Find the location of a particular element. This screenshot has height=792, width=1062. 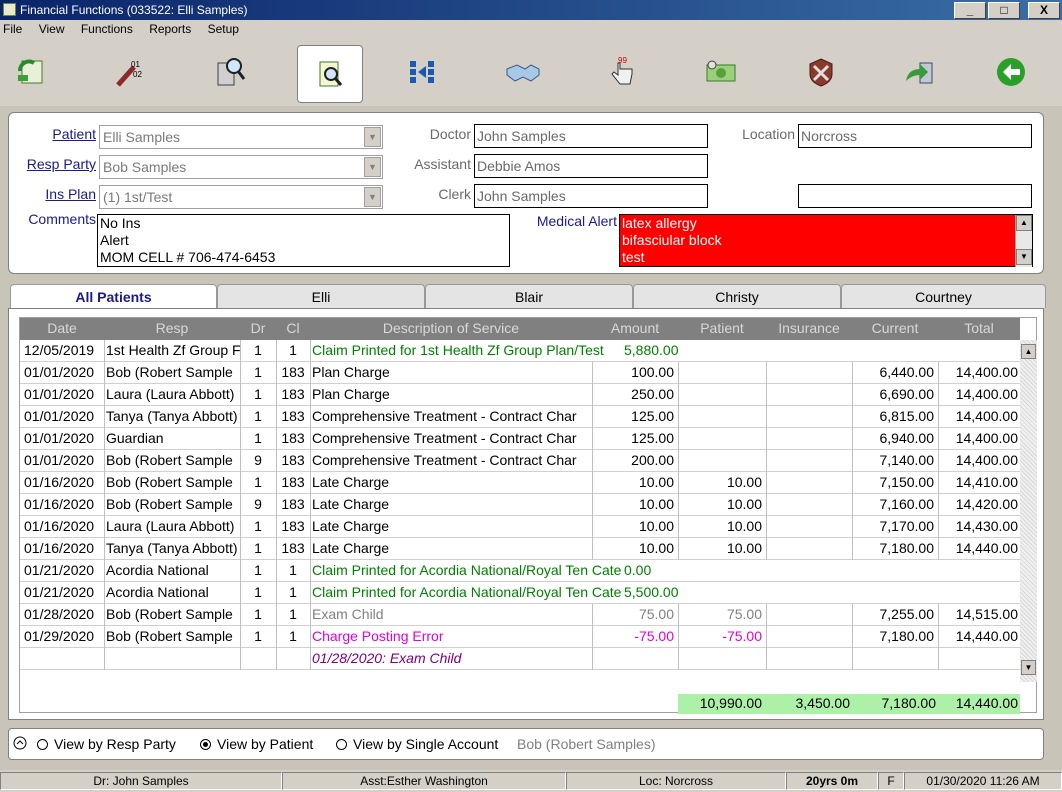

code-entry-button: 01 02 is located at coordinates (129, 72).